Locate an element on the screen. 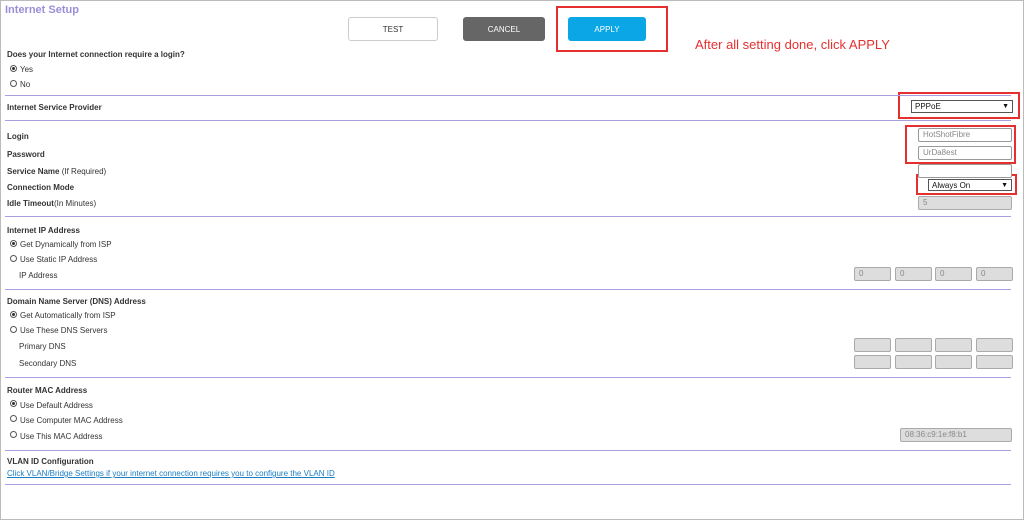 This screenshot has width=1024, height=520. primary-dns-label: Primary DNS is located at coordinates (42, 346).